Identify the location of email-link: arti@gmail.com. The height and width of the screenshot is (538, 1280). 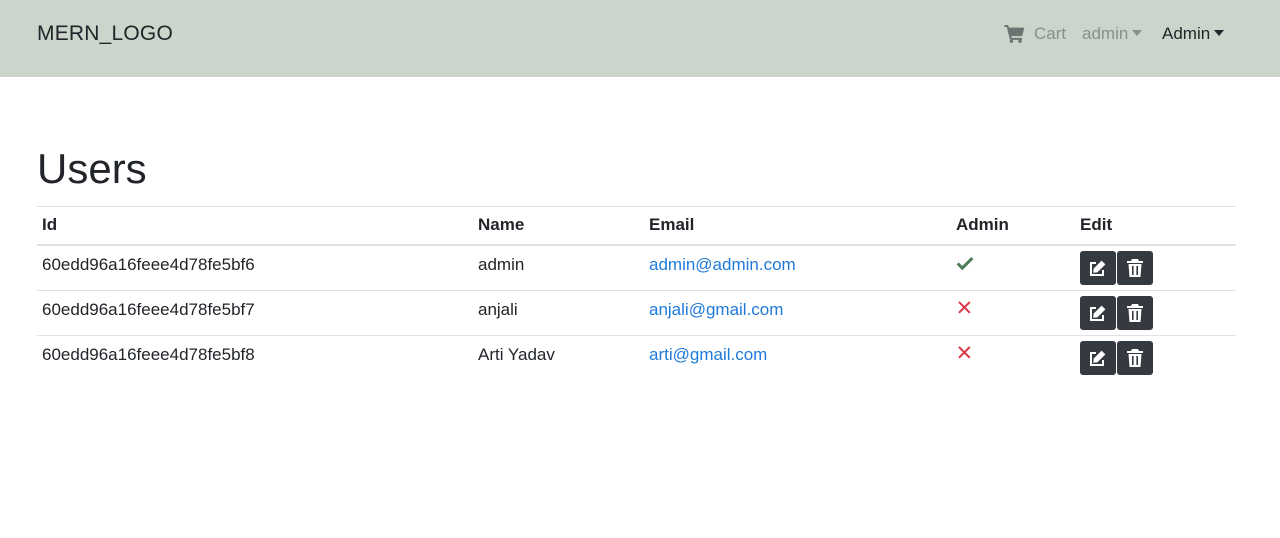
(708, 354).